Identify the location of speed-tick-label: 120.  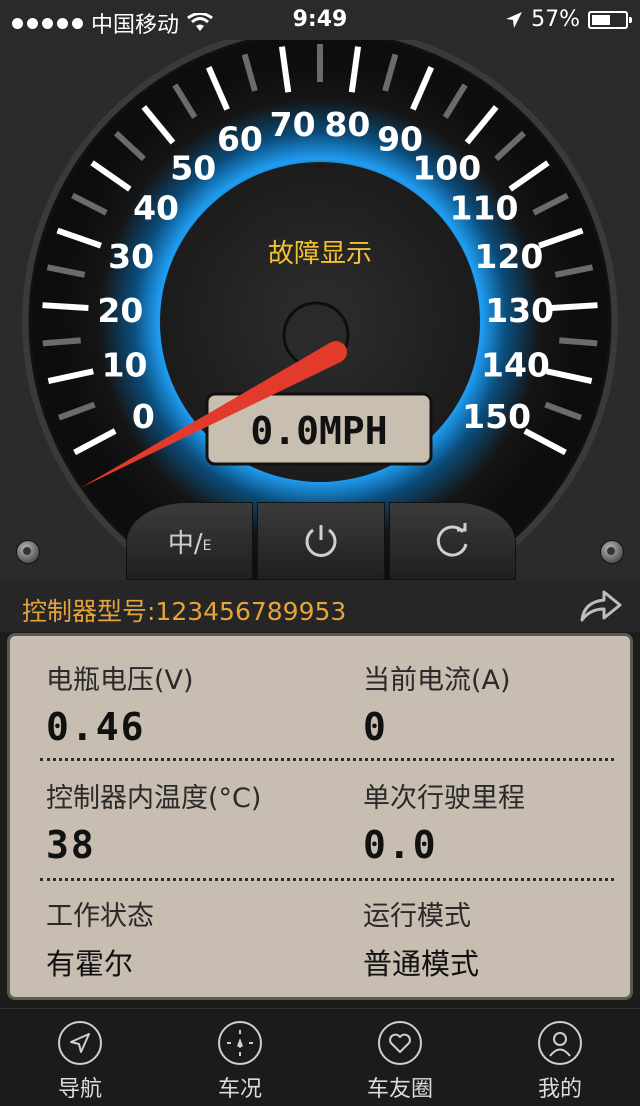
(508, 256).